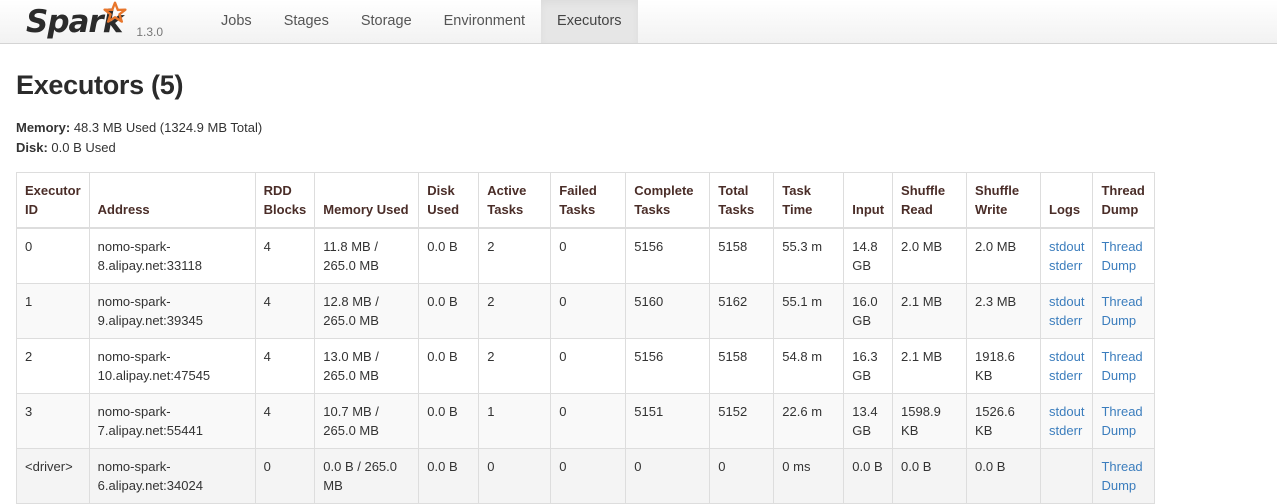 The height and width of the screenshot is (504, 1277). I want to click on cell-shuffle-read: 2.1 MB, so click(930, 311).